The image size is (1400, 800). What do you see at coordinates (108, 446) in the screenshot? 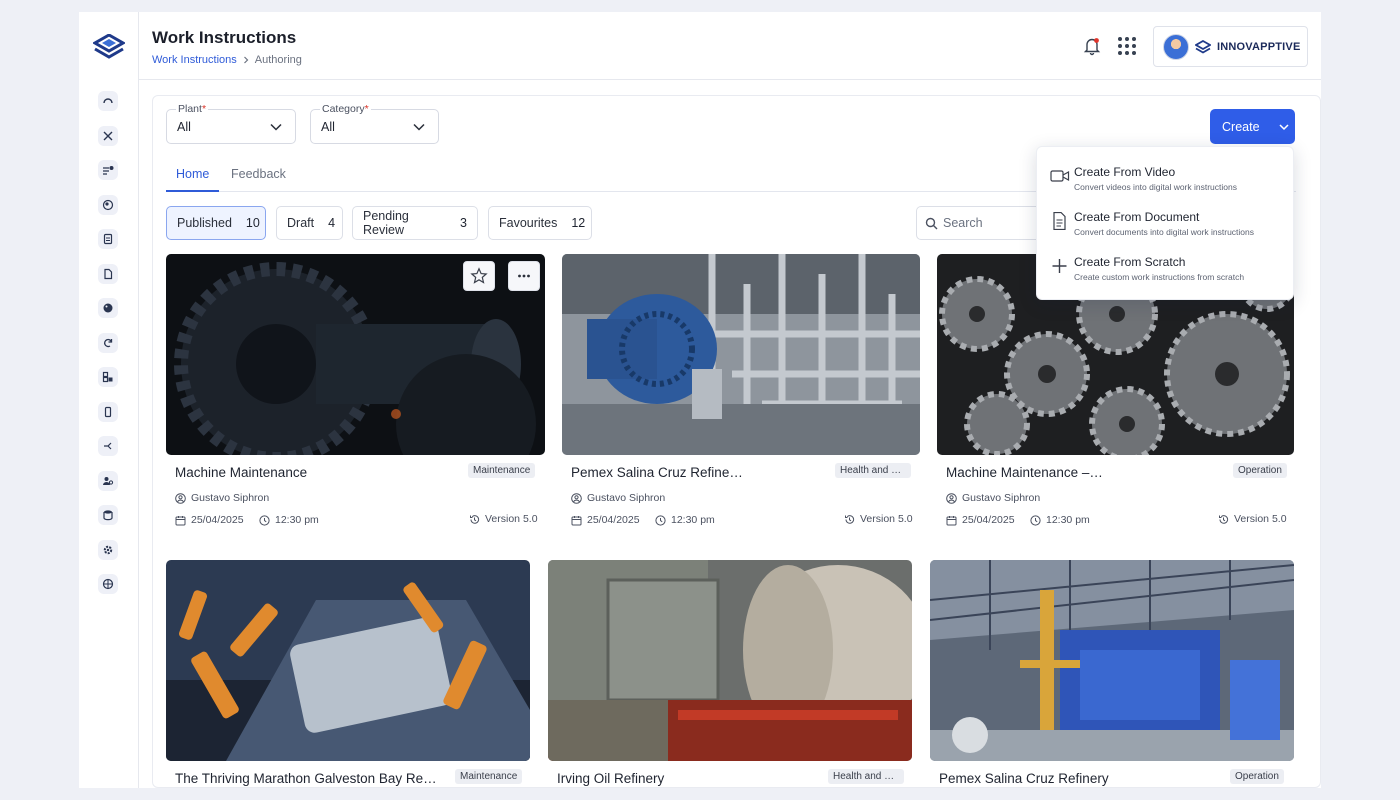
I see `workflow-icon` at bounding box center [108, 446].